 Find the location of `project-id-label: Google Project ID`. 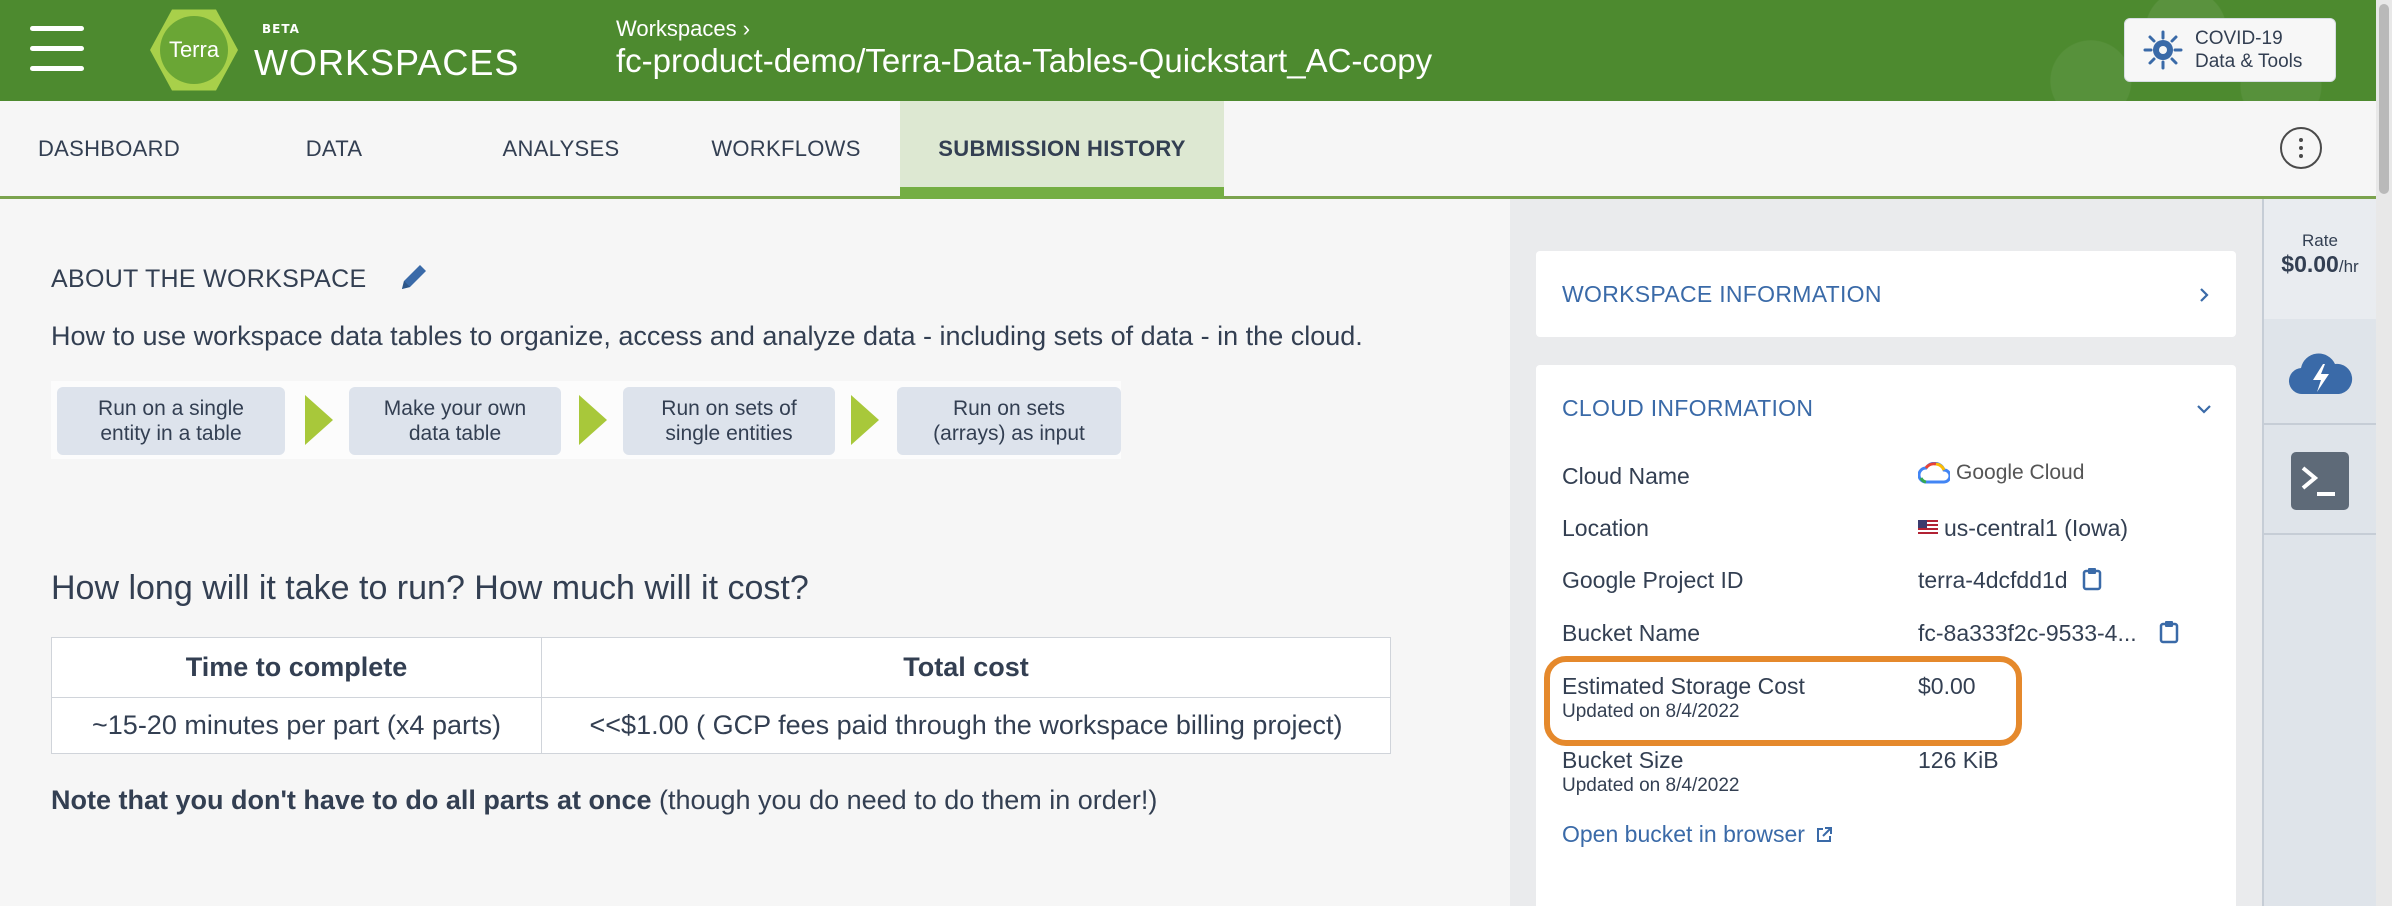

project-id-label: Google Project ID is located at coordinates (1653, 580).